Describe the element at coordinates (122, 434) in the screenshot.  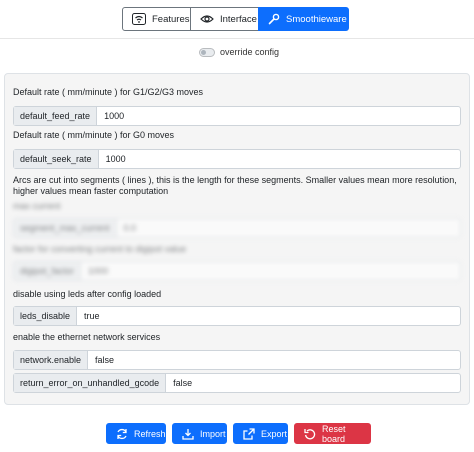
I see `refresh-icon` at that location.